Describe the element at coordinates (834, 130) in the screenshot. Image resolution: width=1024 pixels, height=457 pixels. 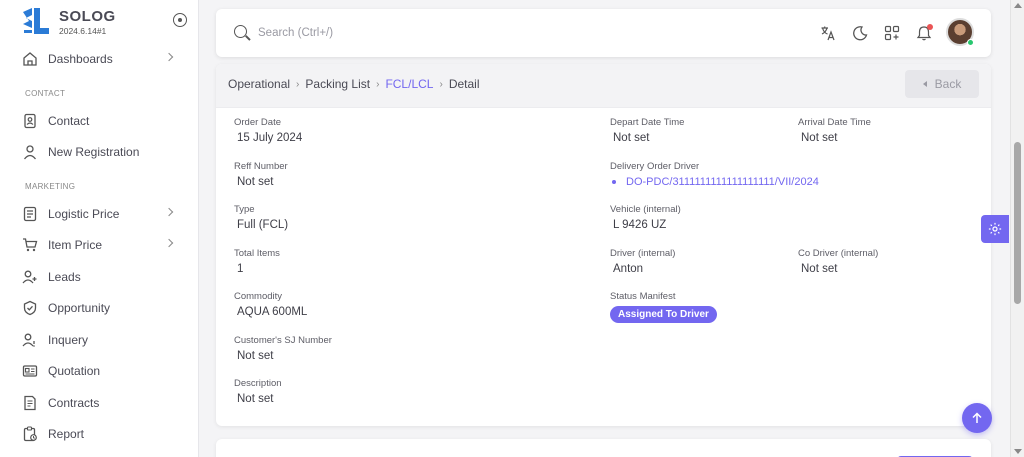
I see `field-arrival-date-time: Arrival Date Time Not set` at that location.